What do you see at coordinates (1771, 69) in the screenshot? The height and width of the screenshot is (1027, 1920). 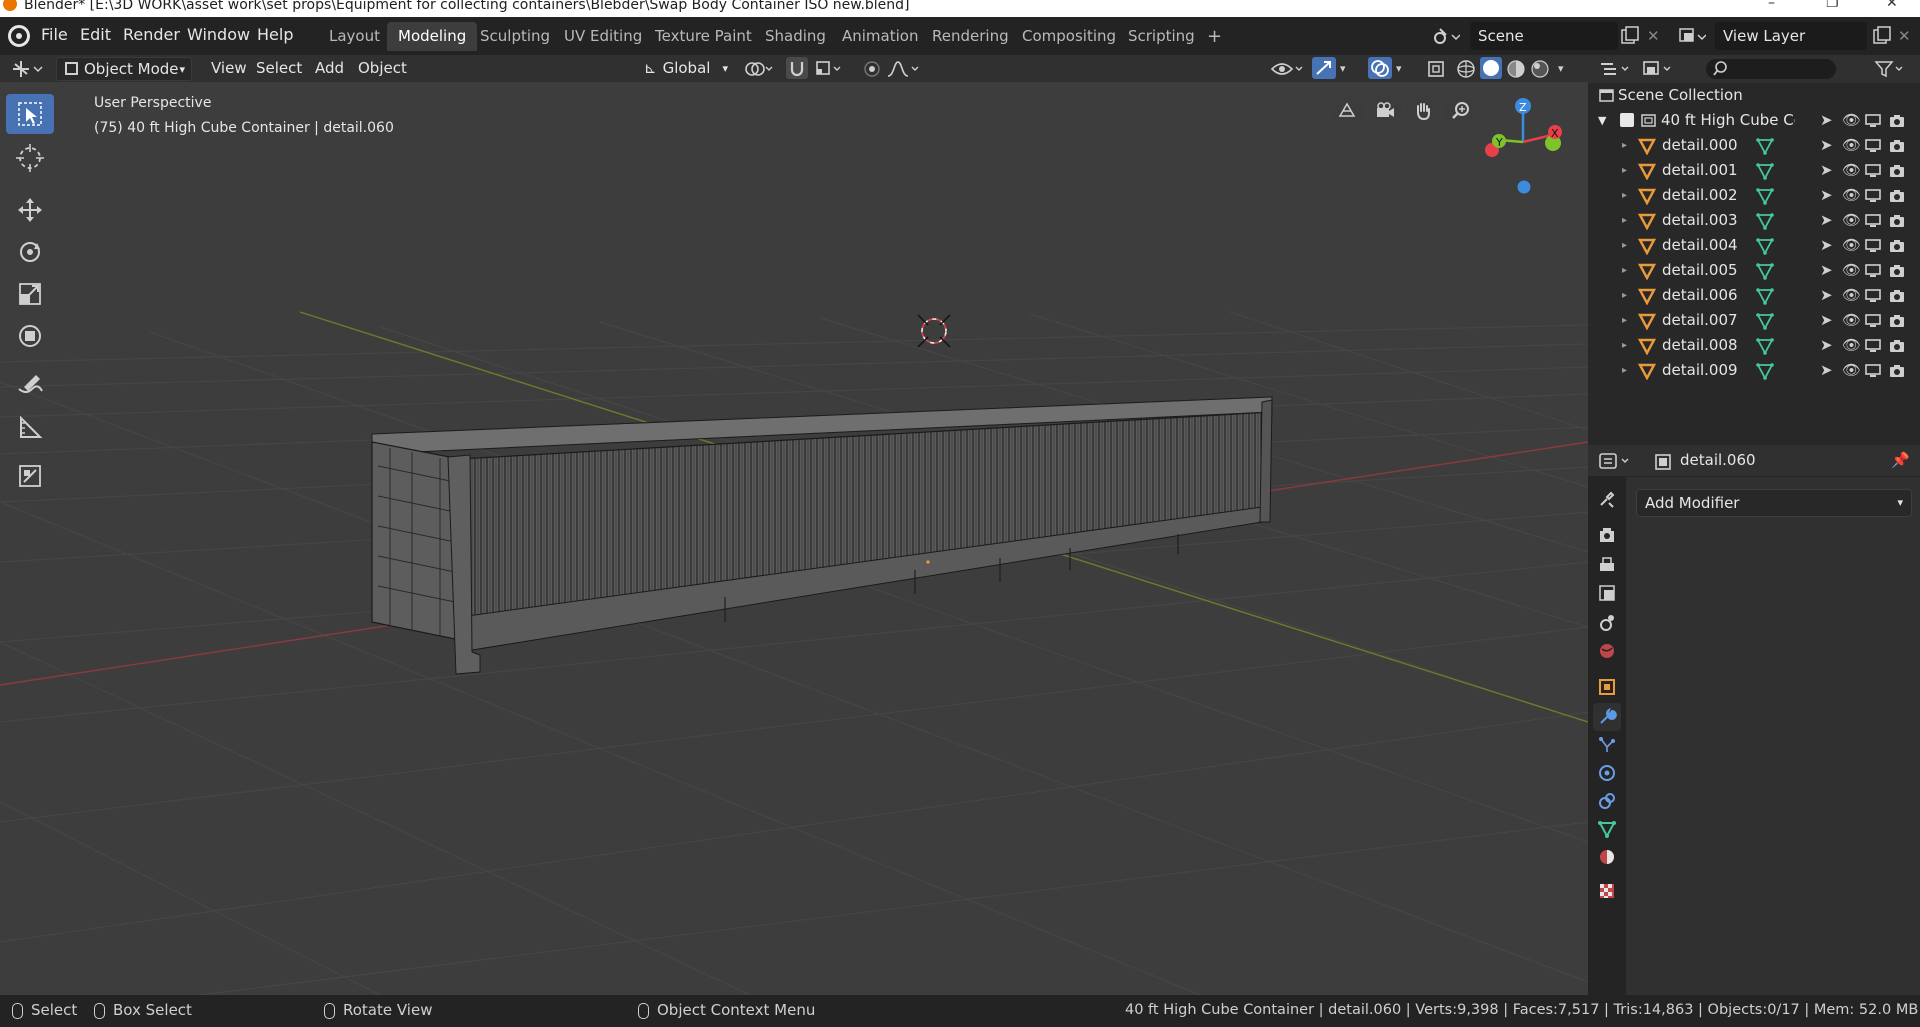 I see `outliner-search-input` at bounding box center [1771, 69].